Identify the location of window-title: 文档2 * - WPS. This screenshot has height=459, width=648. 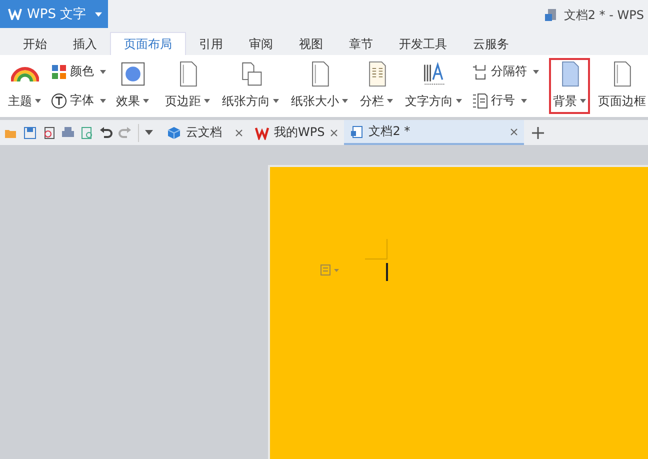
(604, 15).